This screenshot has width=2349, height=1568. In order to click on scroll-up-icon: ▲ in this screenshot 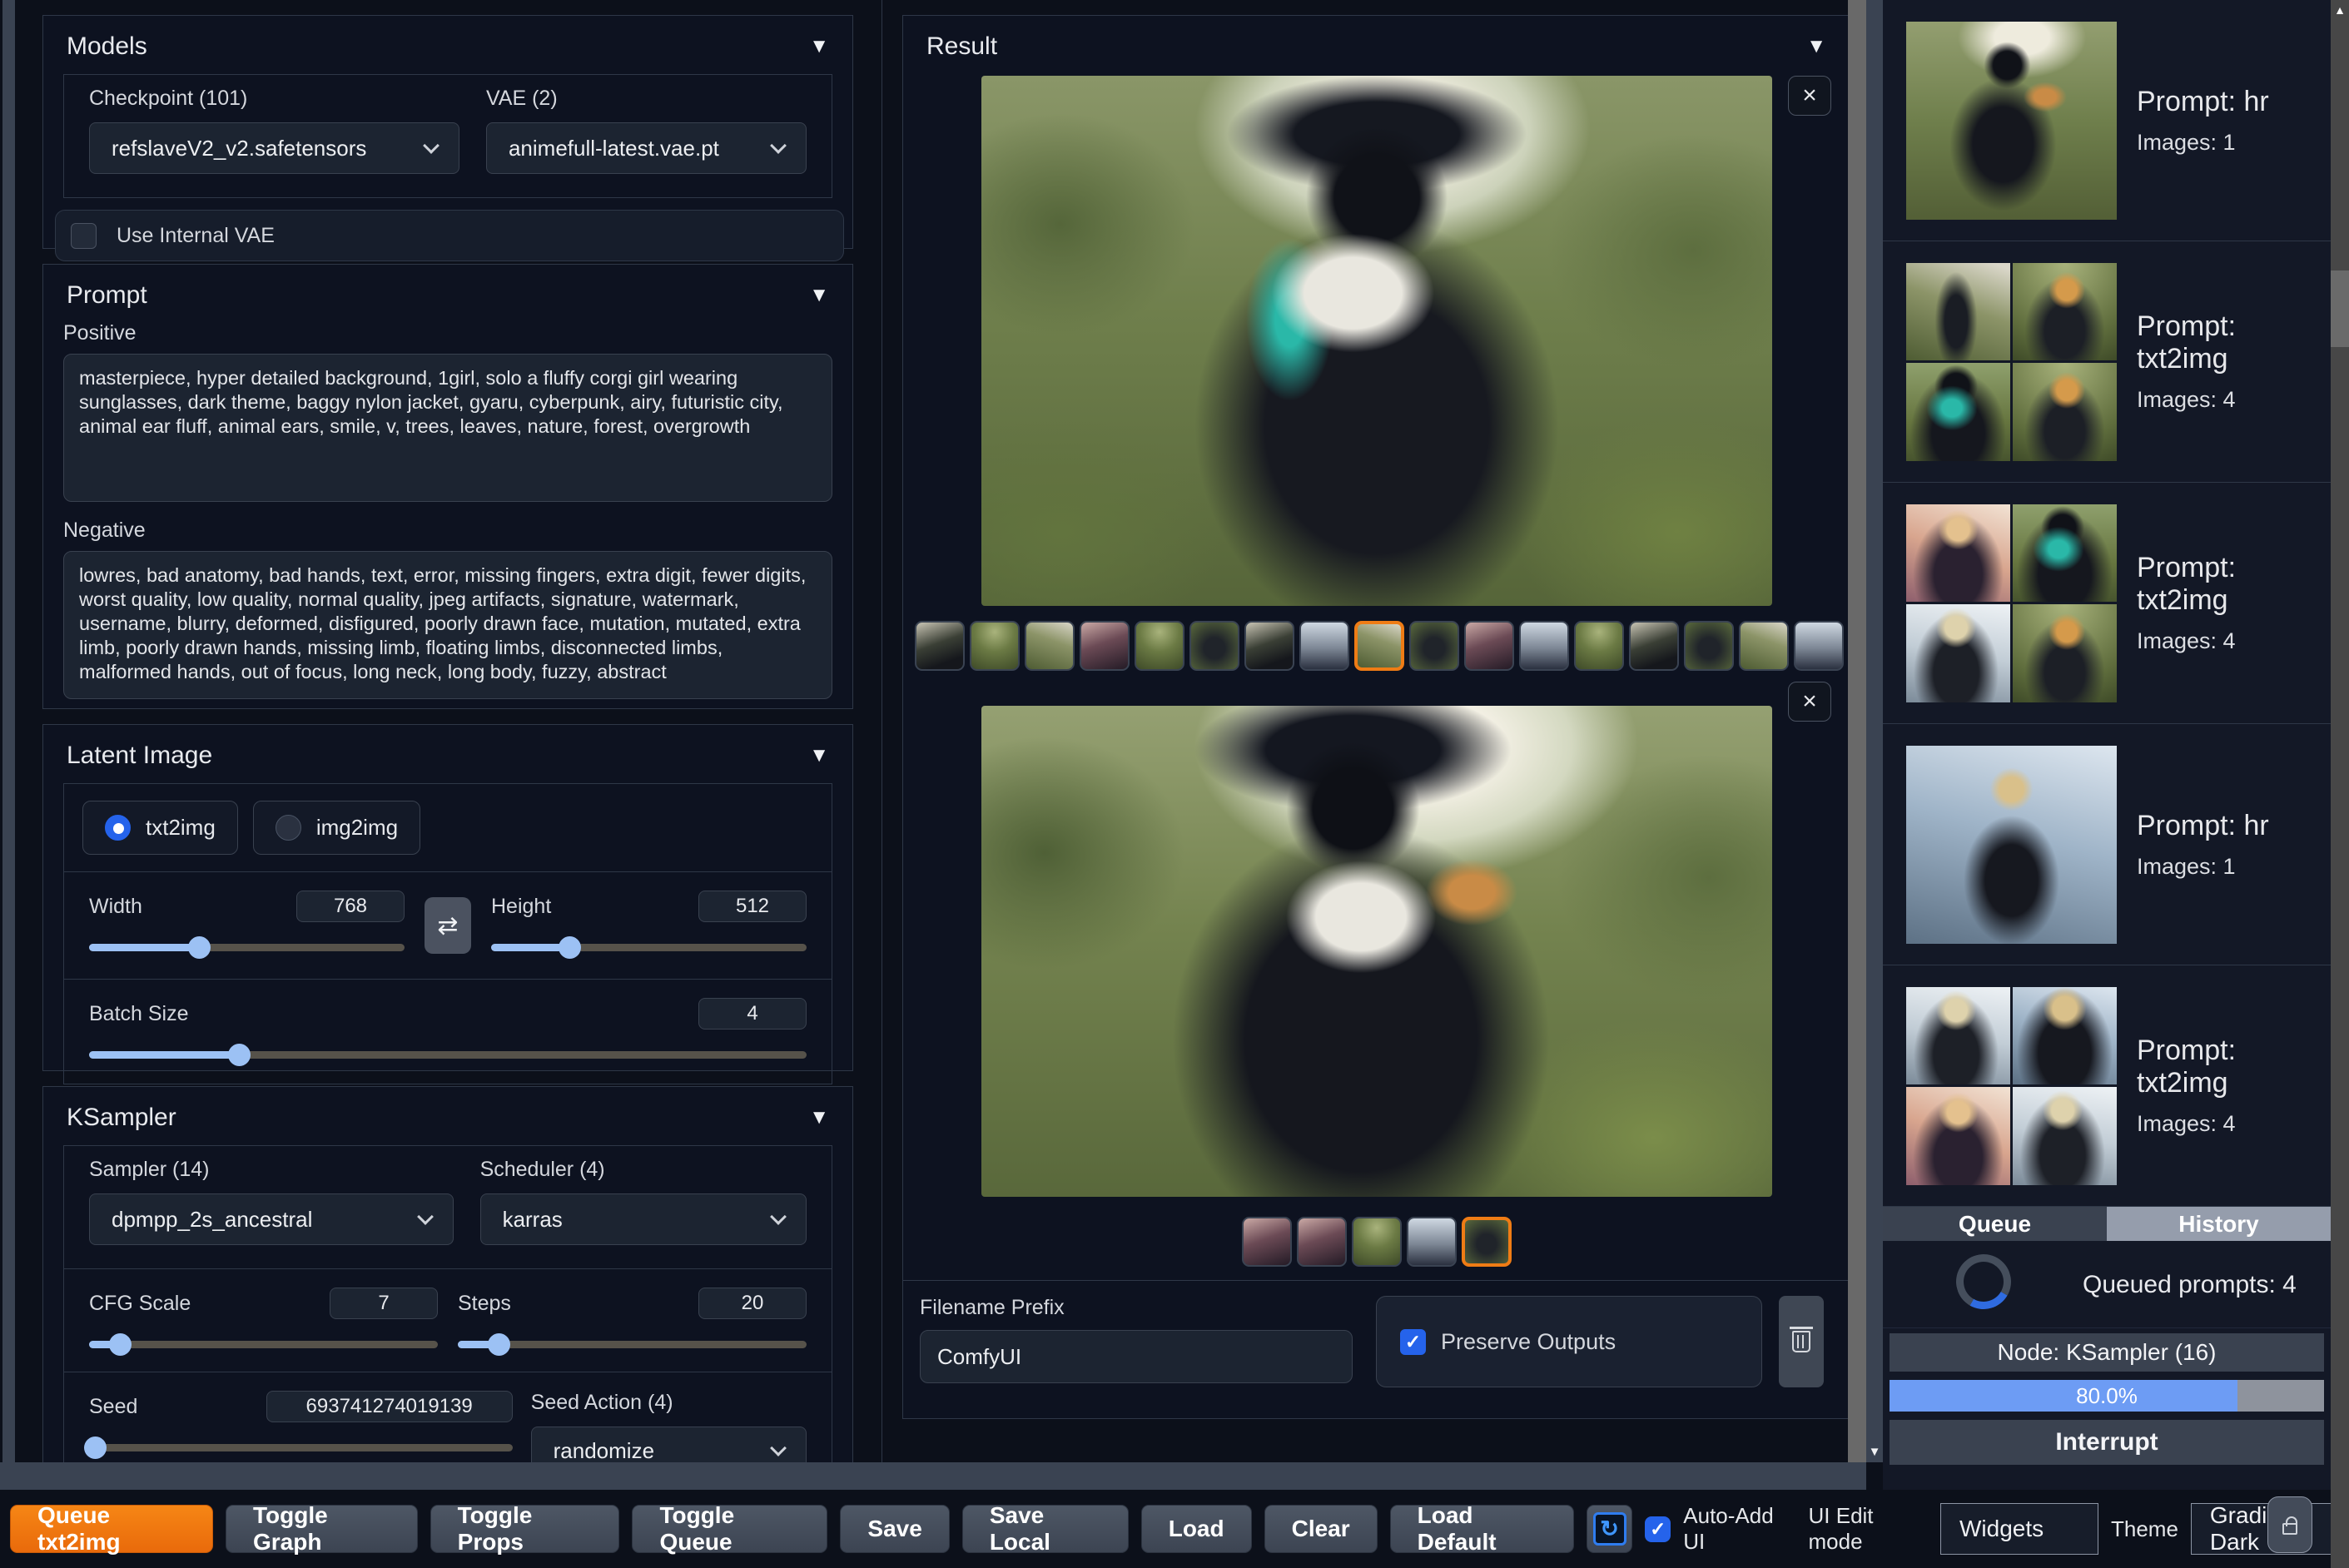, I will do `click(2340, 10)`.